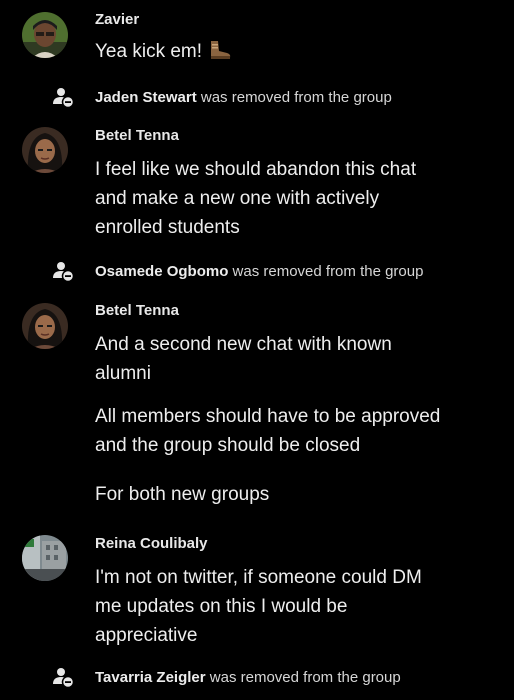  Describe the element at coordinates (151, 543) in the screenshot. I see `sender-name: Reina Coulibaly` at that location.